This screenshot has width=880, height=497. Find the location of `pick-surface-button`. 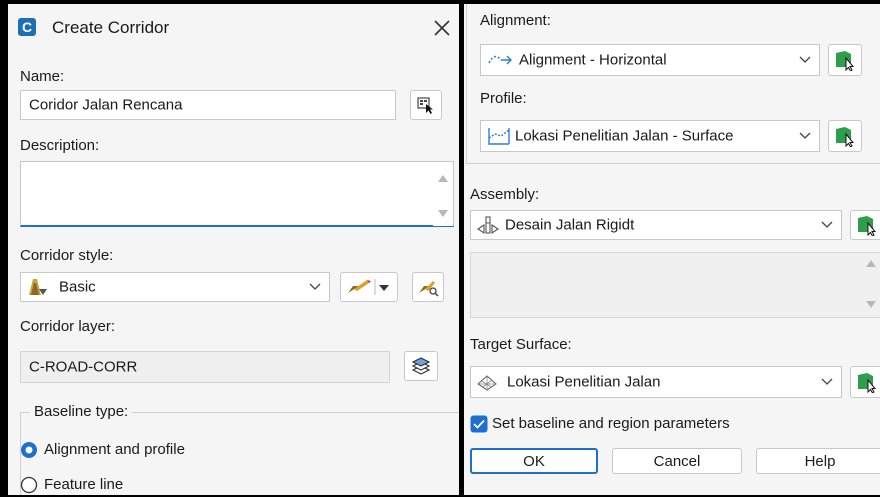

pick-surface-button is located at coordinates (865, 382).